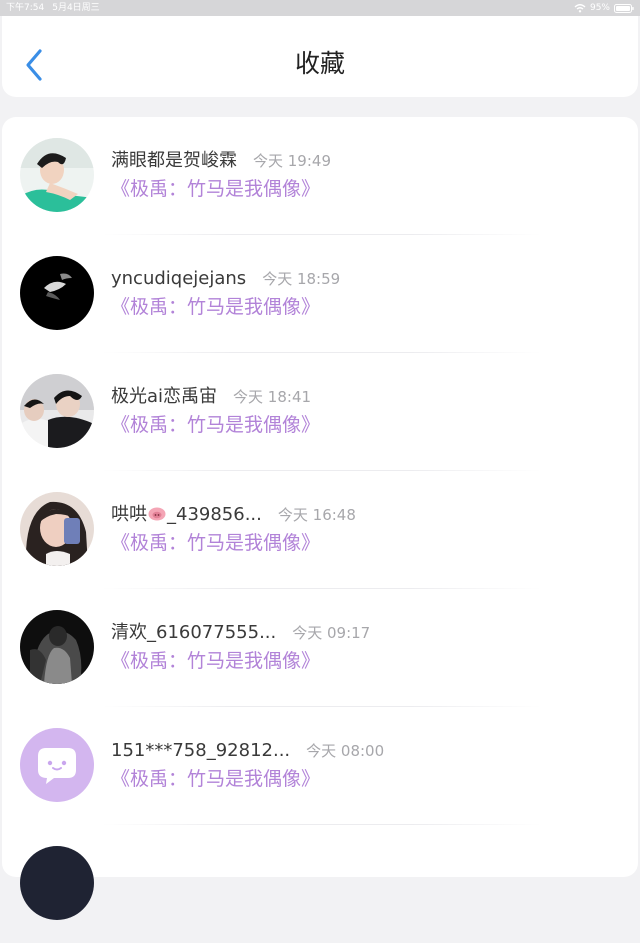  I want to click on username-prefix: 哄哄, so click(129, 514).